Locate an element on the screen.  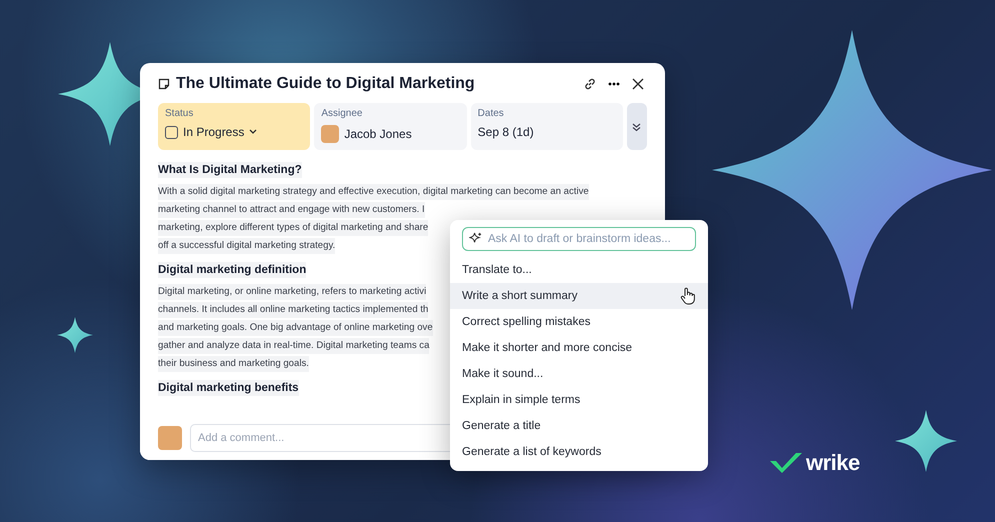
status-checkbox is located at coordinates (171, 132).